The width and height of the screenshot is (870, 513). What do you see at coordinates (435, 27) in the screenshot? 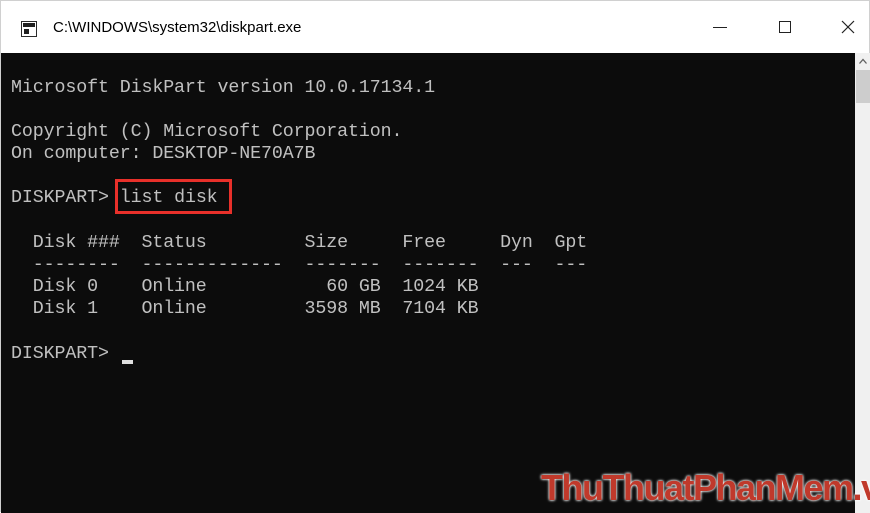
I see `title-bar: C:\WINDOWS\system32\diskpart.exe` at bounding box center [435, 27].